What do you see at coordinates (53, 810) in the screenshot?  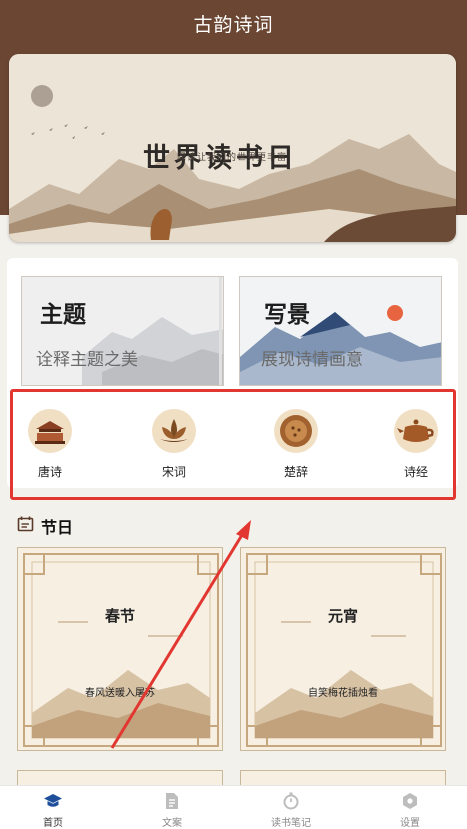 I see `tab-home: 首页` at bounding box center [53, 810].